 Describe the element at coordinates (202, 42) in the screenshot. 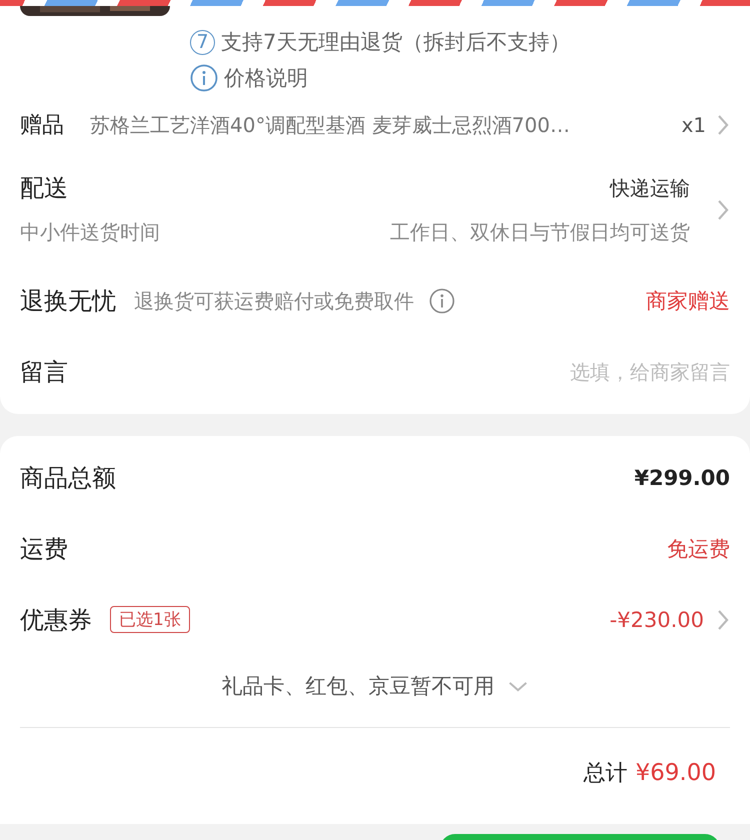

I see `seven-day-icon: 7` at that location.